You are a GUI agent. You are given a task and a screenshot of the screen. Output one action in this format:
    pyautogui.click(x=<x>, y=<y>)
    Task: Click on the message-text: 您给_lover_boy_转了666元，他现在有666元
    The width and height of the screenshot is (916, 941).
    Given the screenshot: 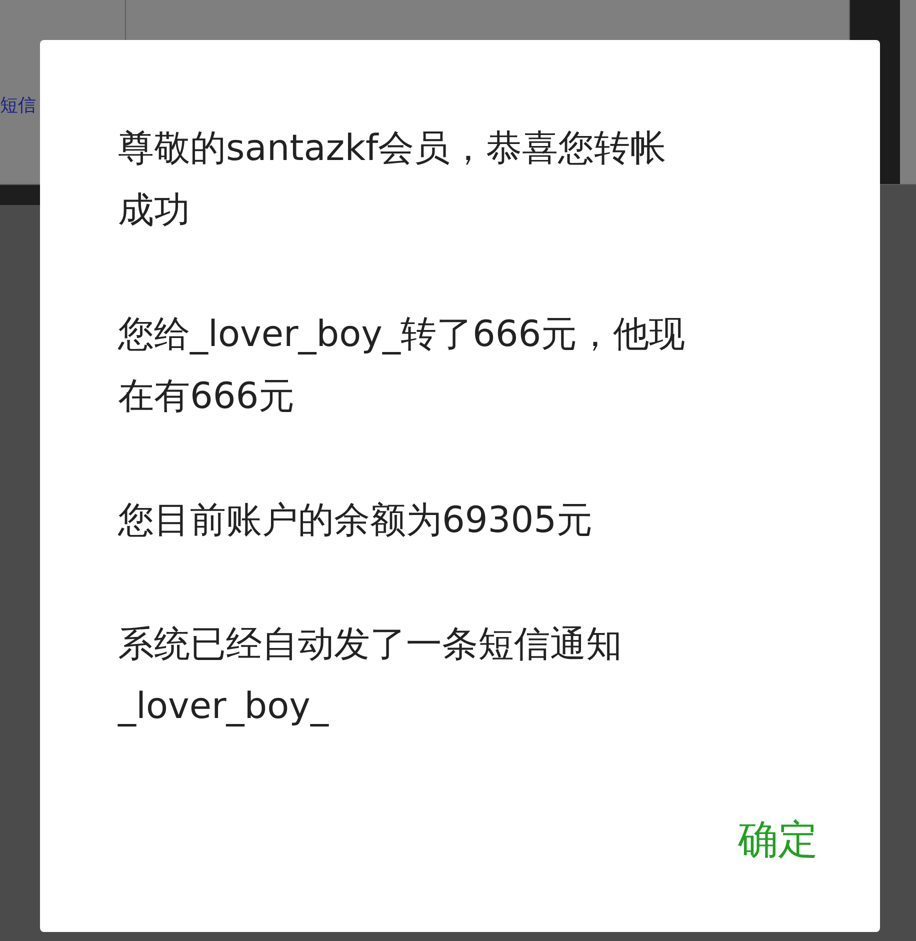 What is the action you would take?
    pyautogui.click(x=402, y=366)
    